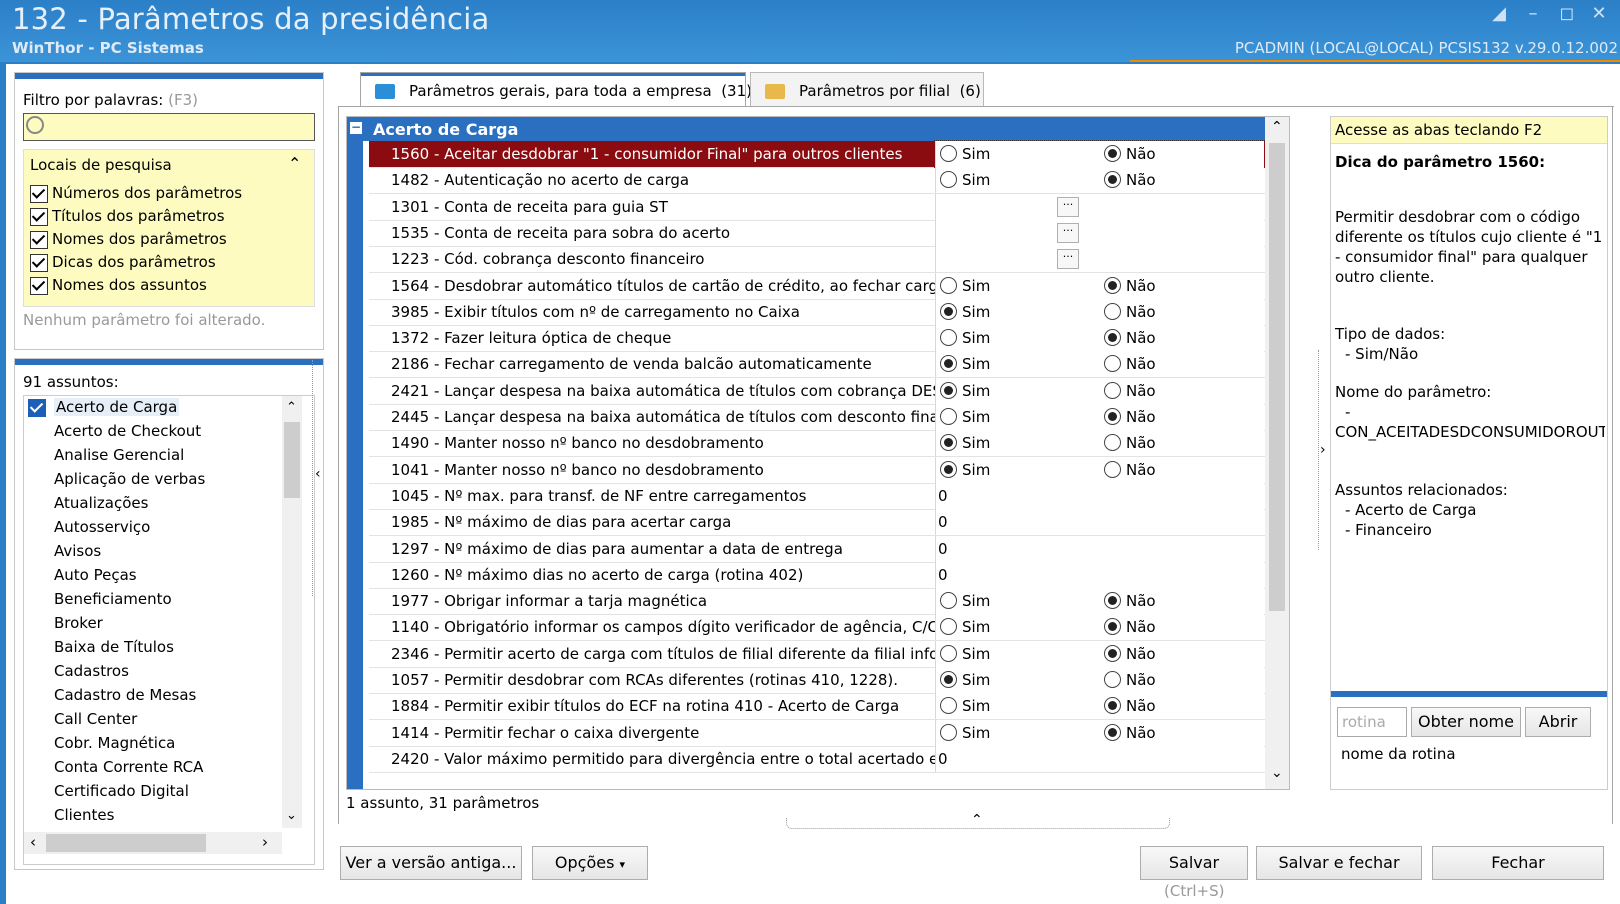  I want to click on minimize-icon: –, so click(1533, 14).